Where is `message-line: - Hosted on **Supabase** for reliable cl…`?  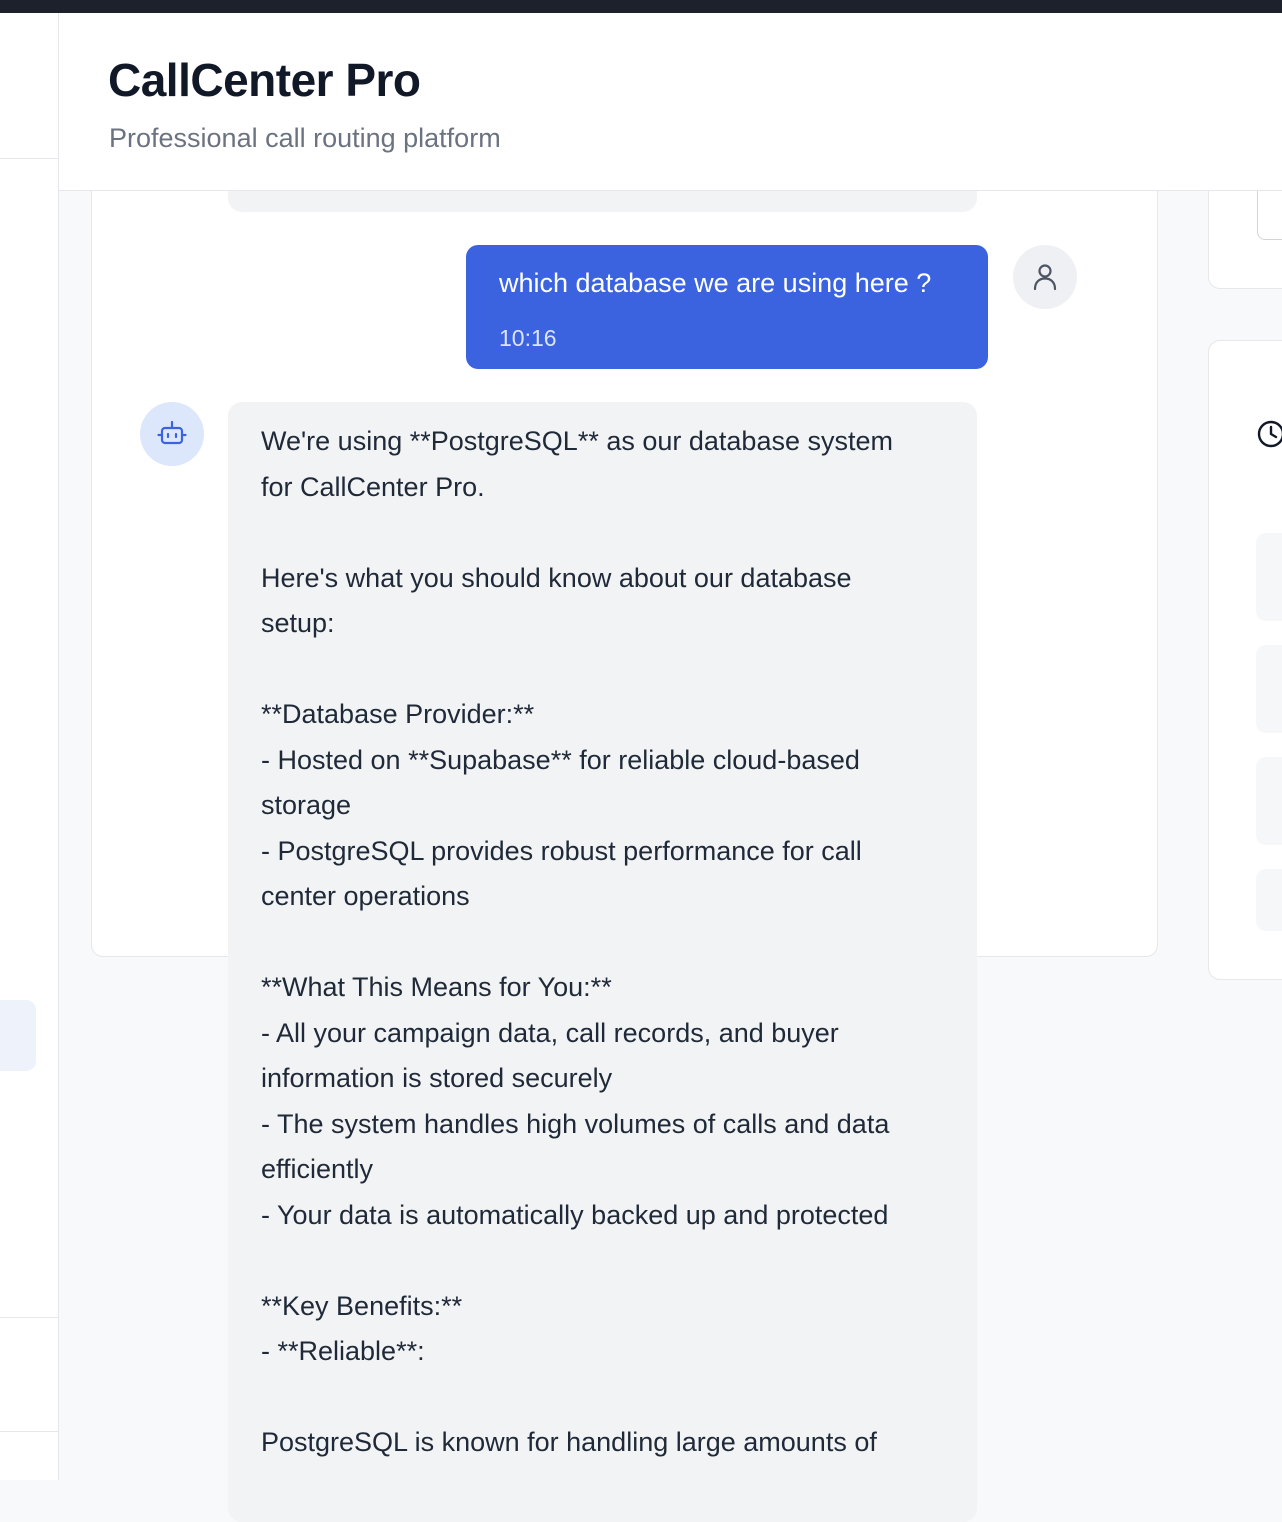 message-line: - Hosted on **Supabase** for reliable cl… is located at coordinates (560, 759).